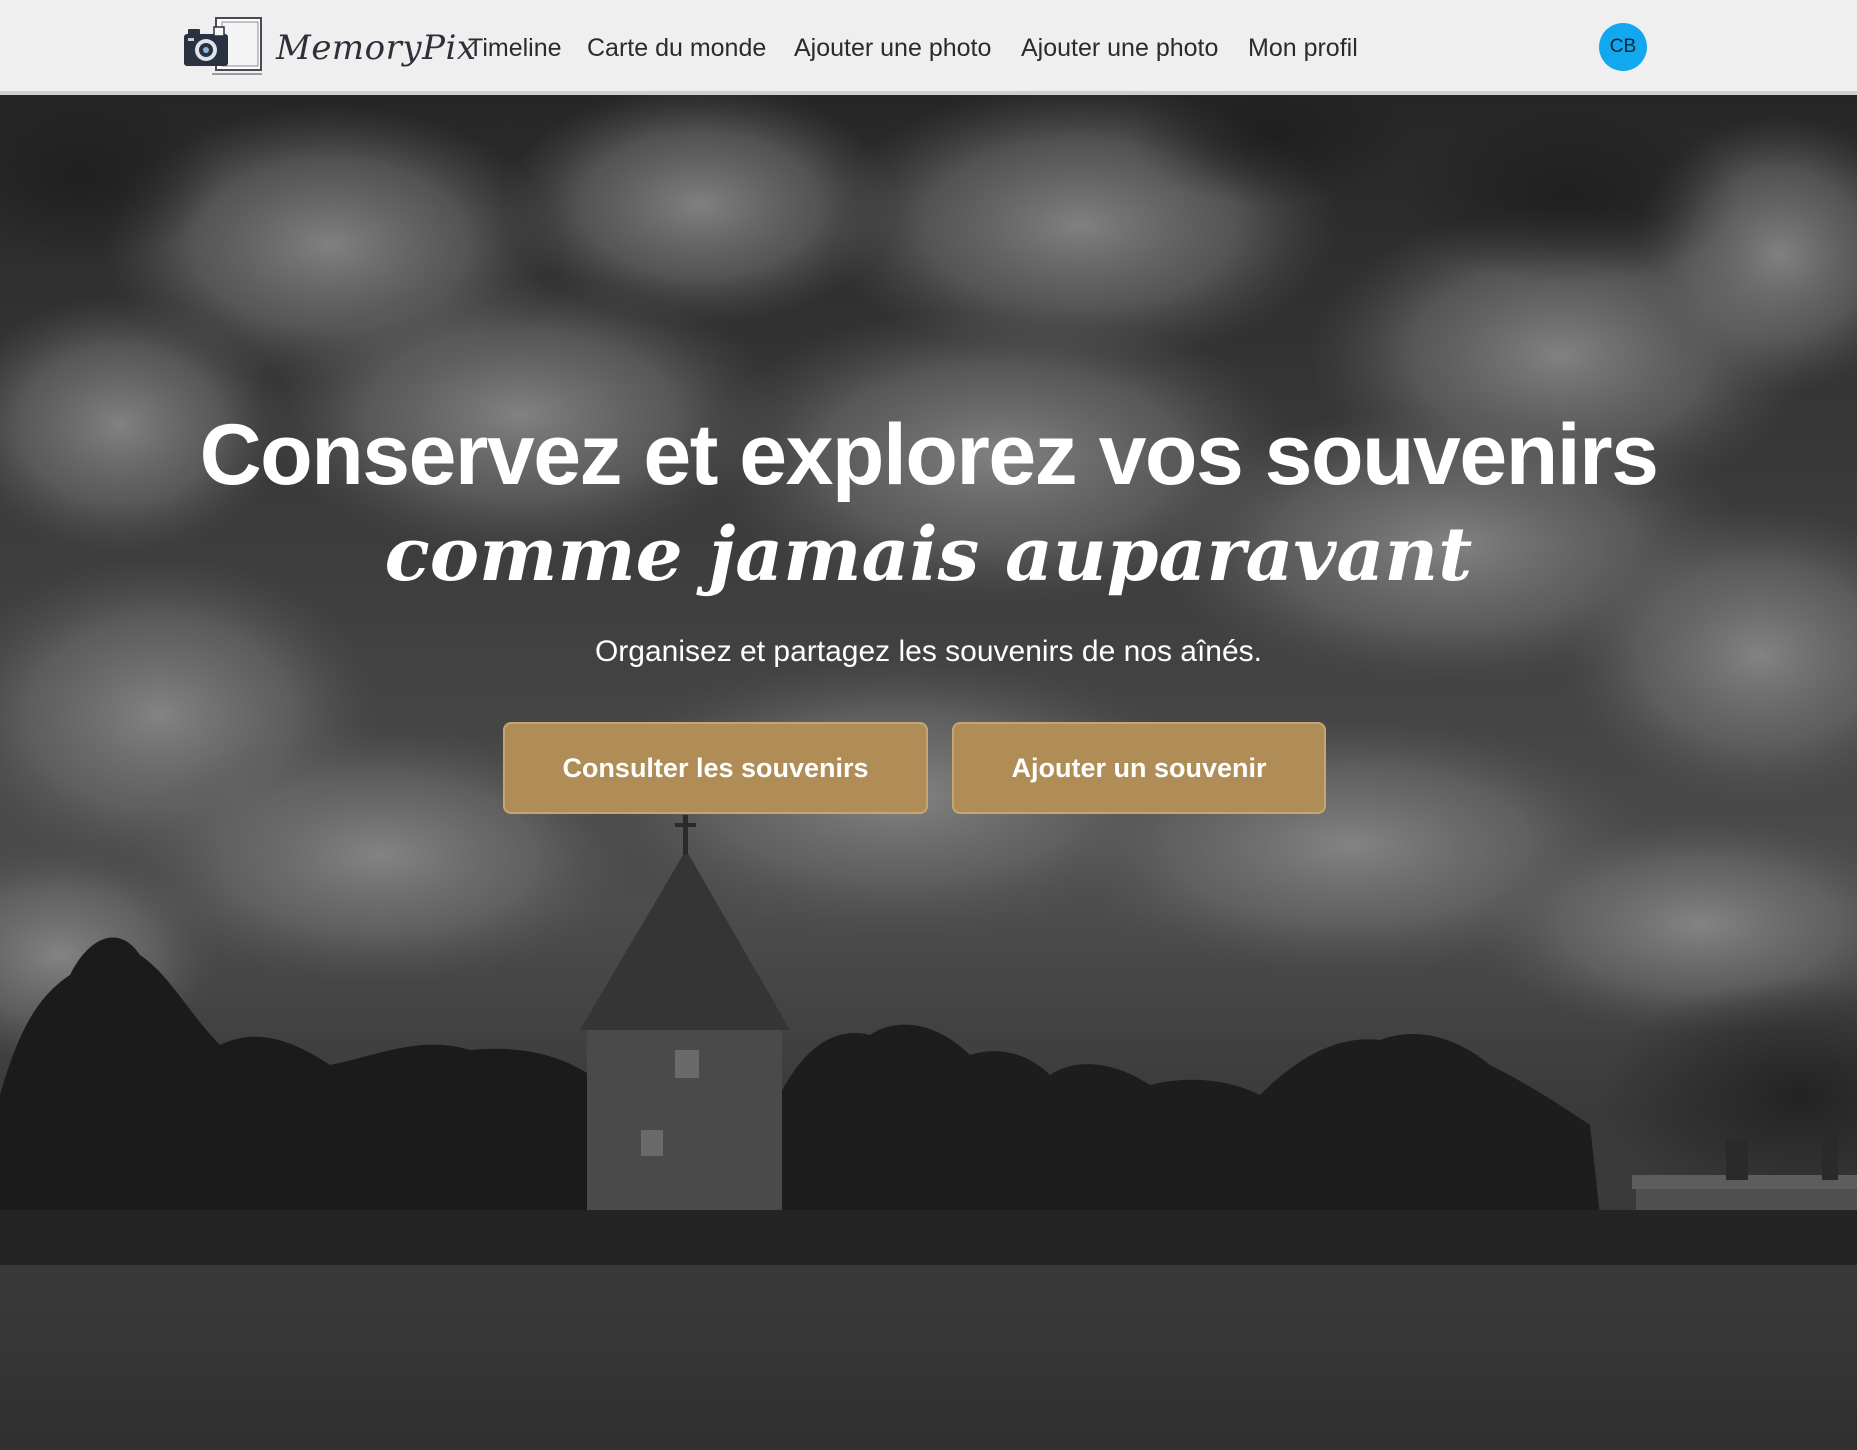 The image size is (1857, 1450). What do you see at coordinates (376, 48) in the screenshot?
I see `brand-name: MemoryPix` at bounding box center [376, 48].